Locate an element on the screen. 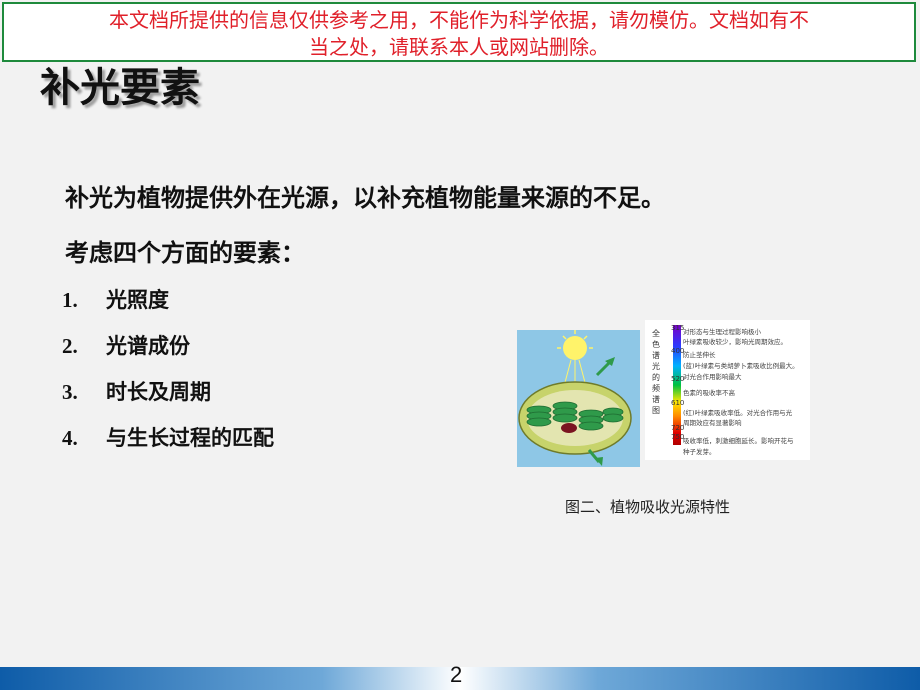 This screenshot has height=690, width=920. spectrum-note: 叶绿素吸收较少，影响光周期效应。 is located at coordinates (735, 342).